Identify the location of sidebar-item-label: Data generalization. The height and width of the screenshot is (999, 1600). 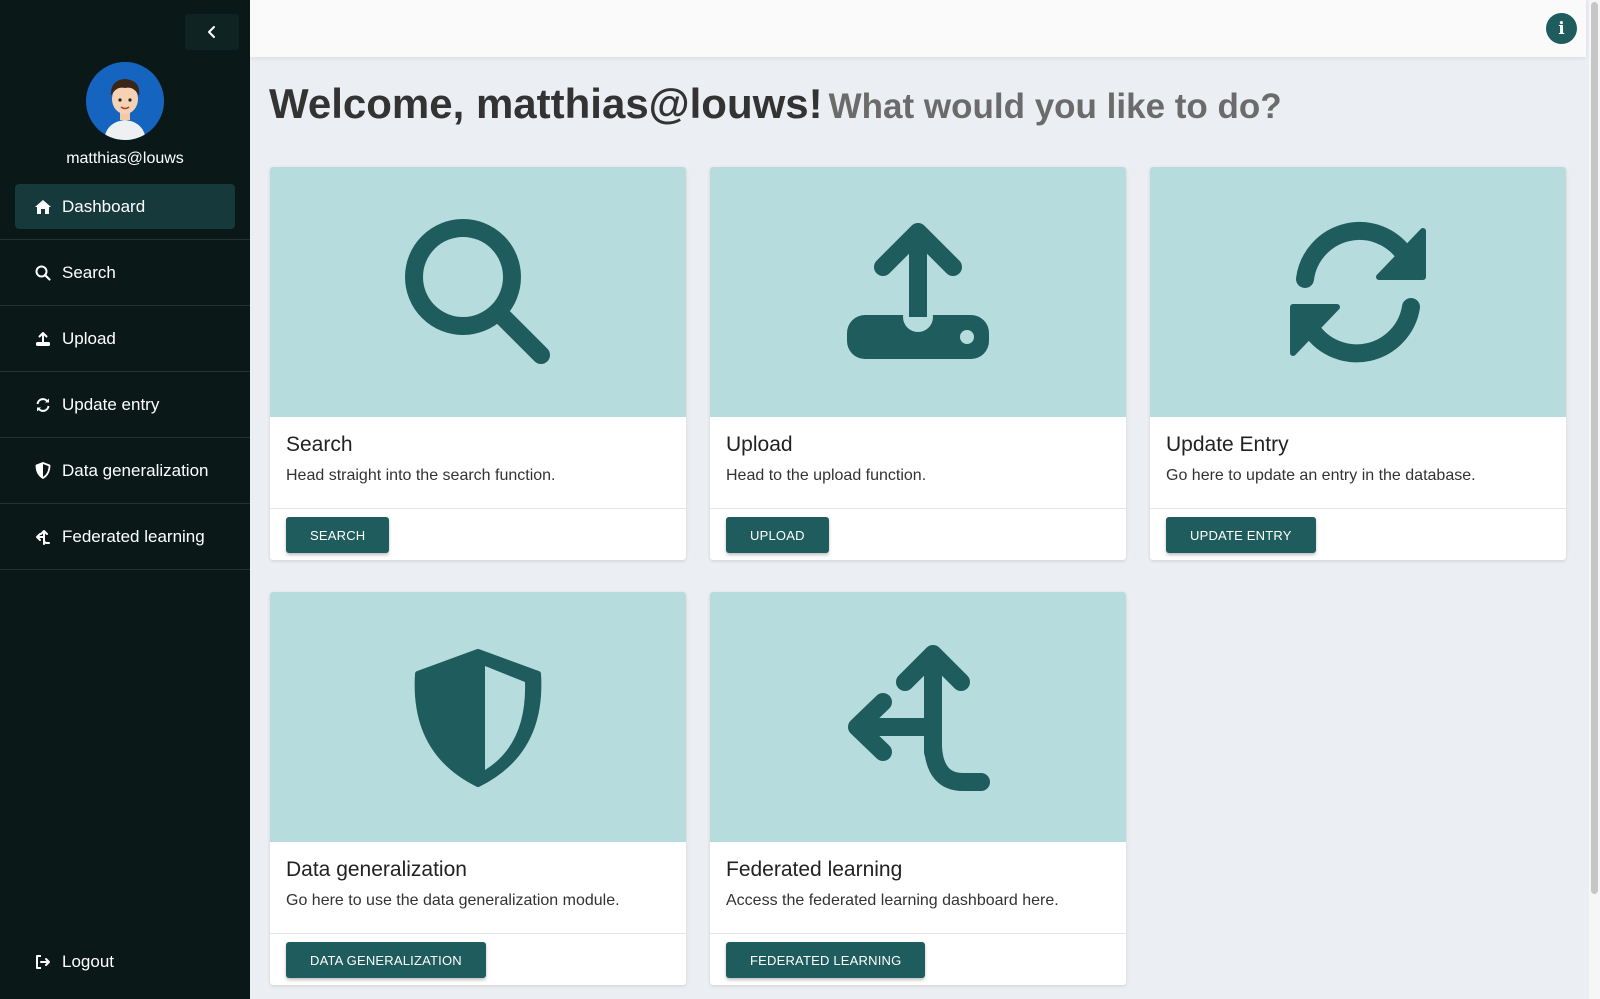
(135, 470).